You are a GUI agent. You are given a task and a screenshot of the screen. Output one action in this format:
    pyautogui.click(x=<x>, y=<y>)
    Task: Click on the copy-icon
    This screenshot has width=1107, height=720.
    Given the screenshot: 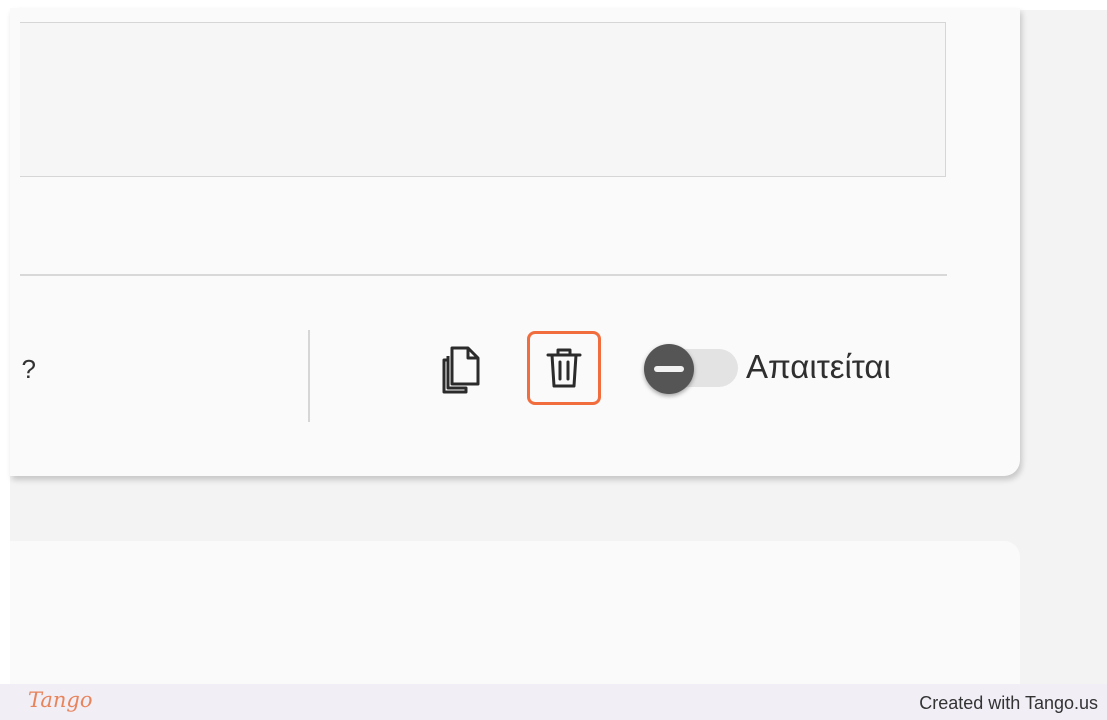 What is the action you would take?
    pyautogui.click(x=461, y=370)
    